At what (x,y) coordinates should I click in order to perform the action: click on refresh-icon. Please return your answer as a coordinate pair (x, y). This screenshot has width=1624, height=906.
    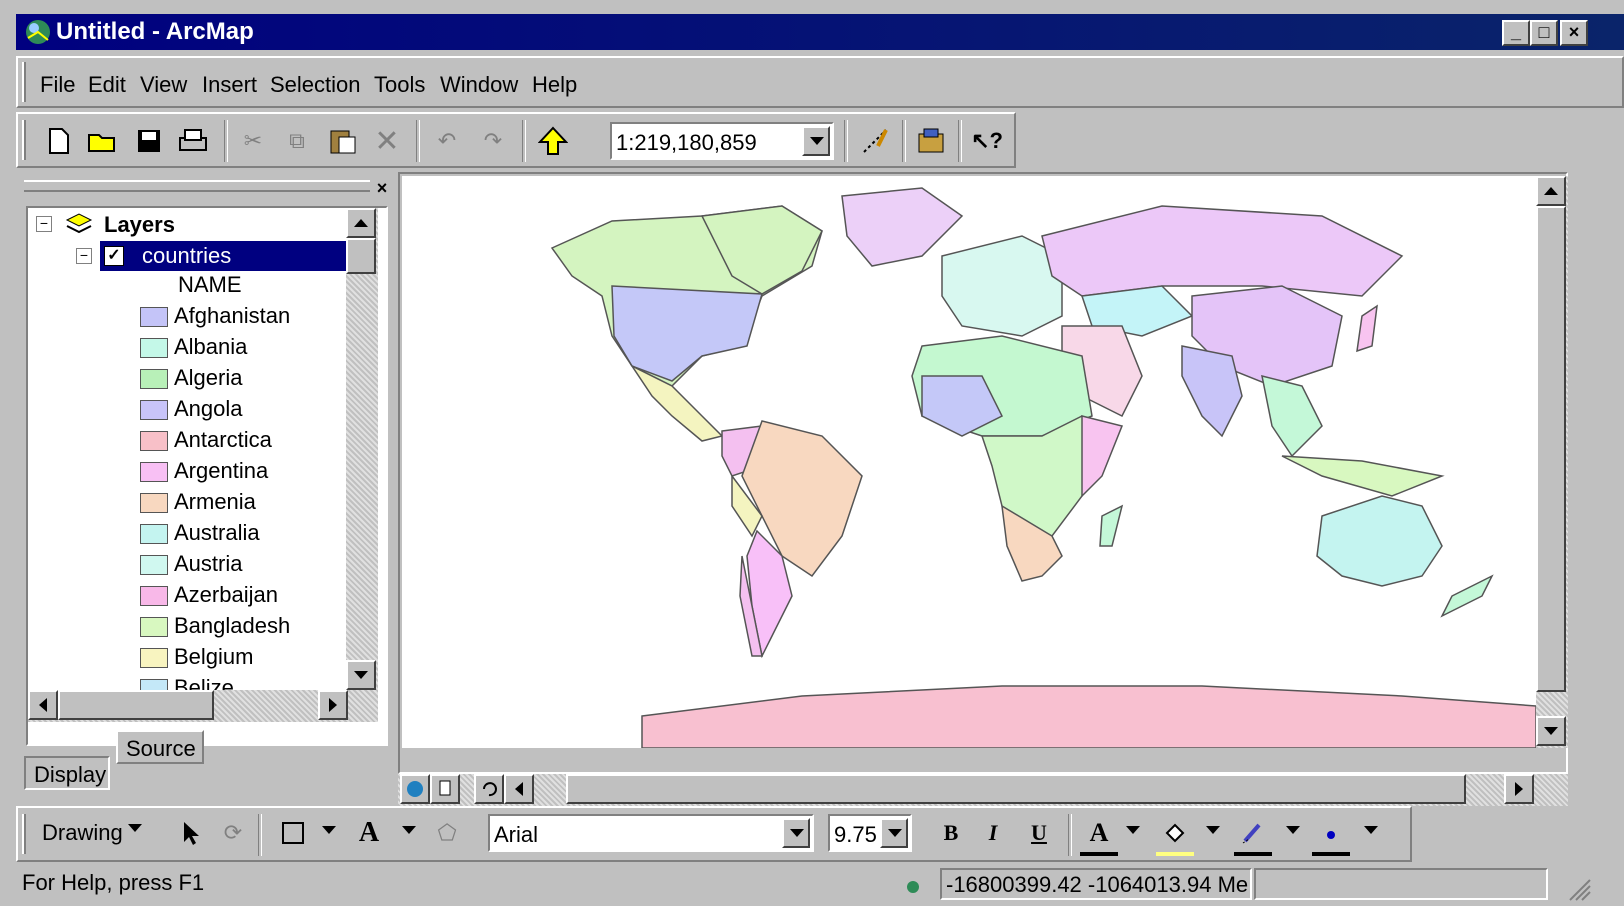
    Looking at the image, I should click on (489, 789).